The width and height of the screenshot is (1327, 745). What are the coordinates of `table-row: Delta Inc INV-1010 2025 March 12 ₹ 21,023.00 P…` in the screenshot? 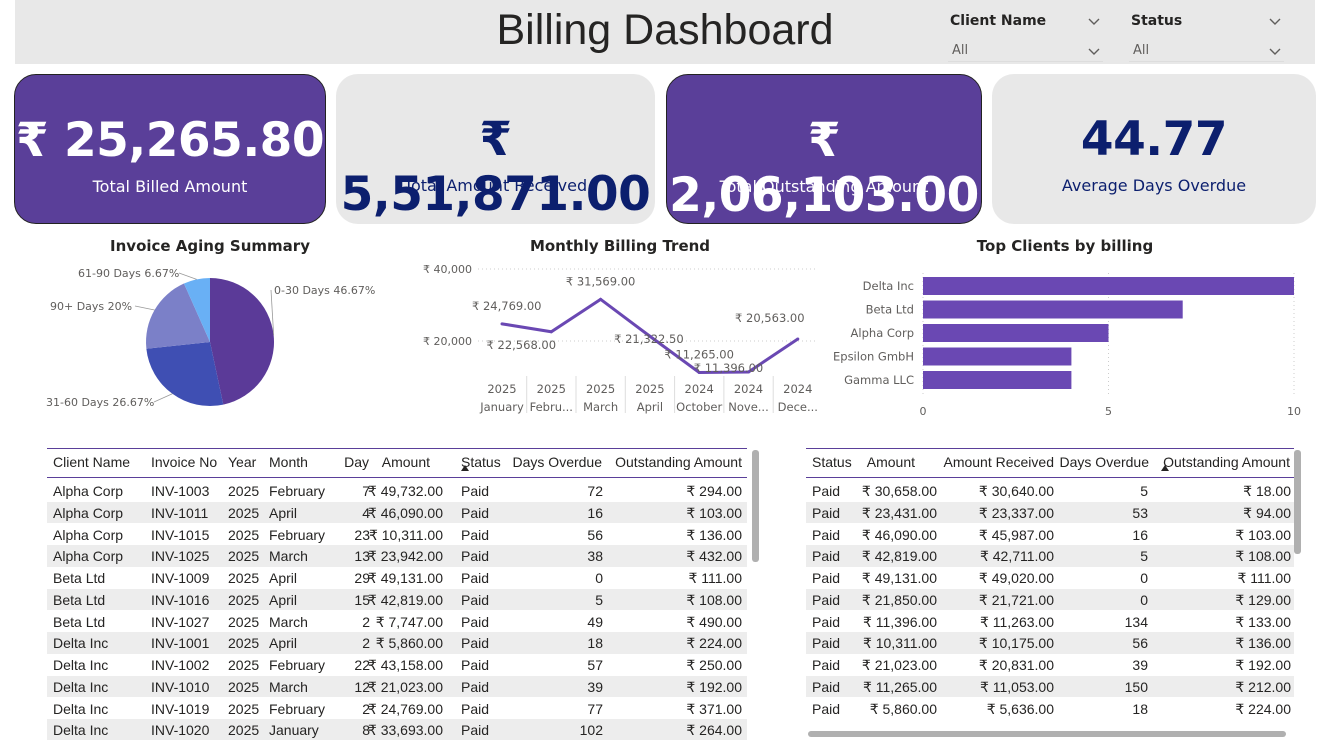 It's located at (397, 686).